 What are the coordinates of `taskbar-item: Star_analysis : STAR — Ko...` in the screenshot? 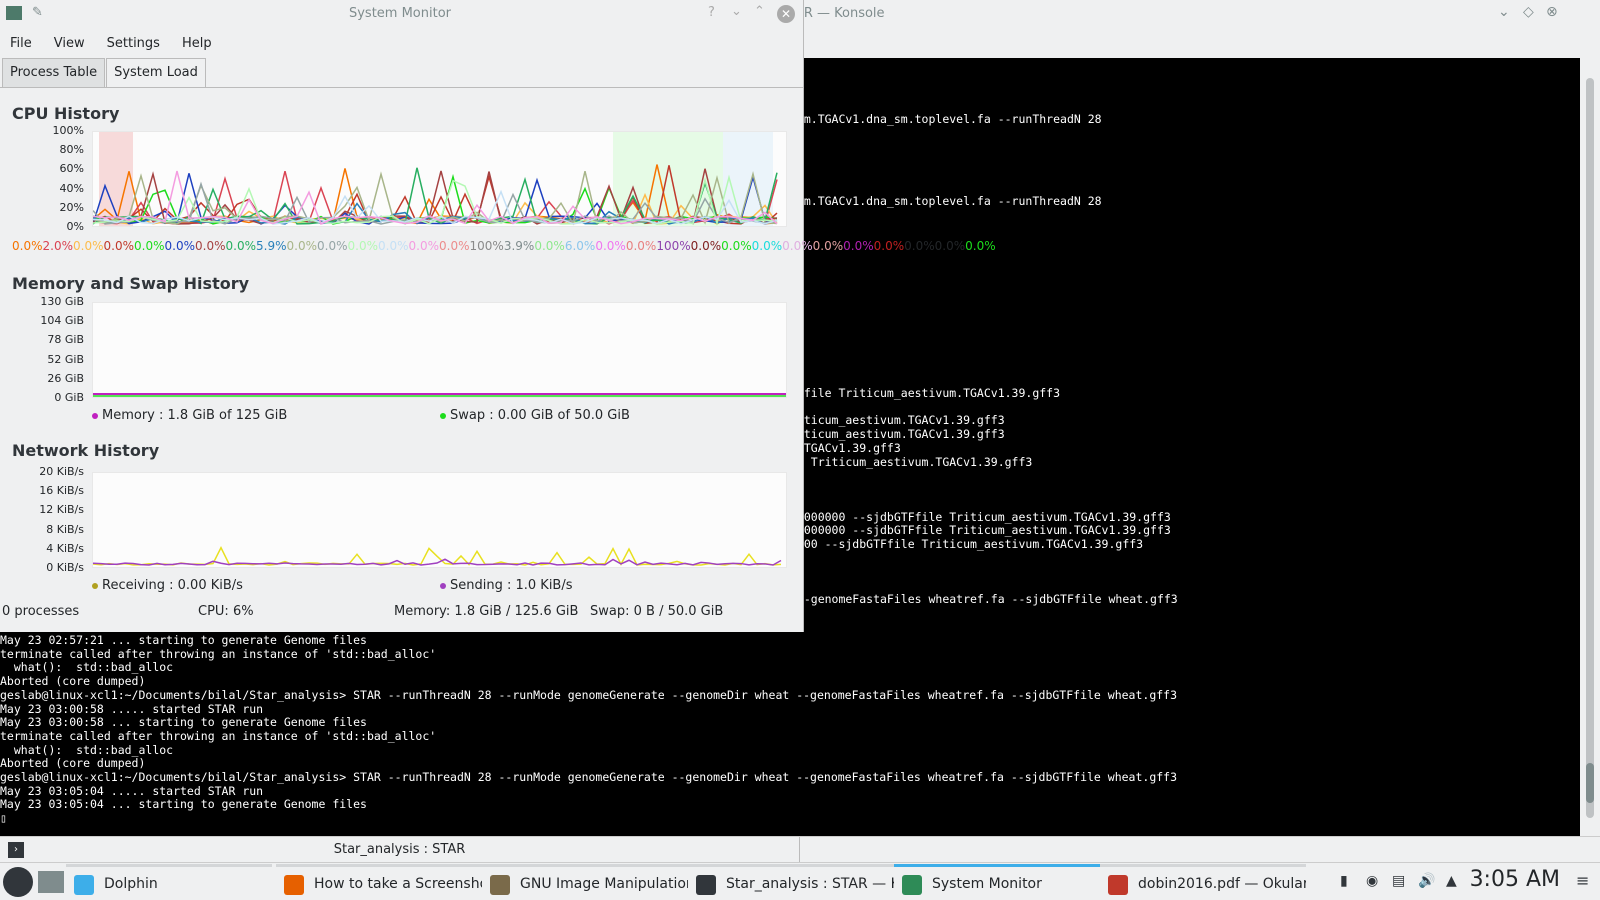 It's located at (791, 882).